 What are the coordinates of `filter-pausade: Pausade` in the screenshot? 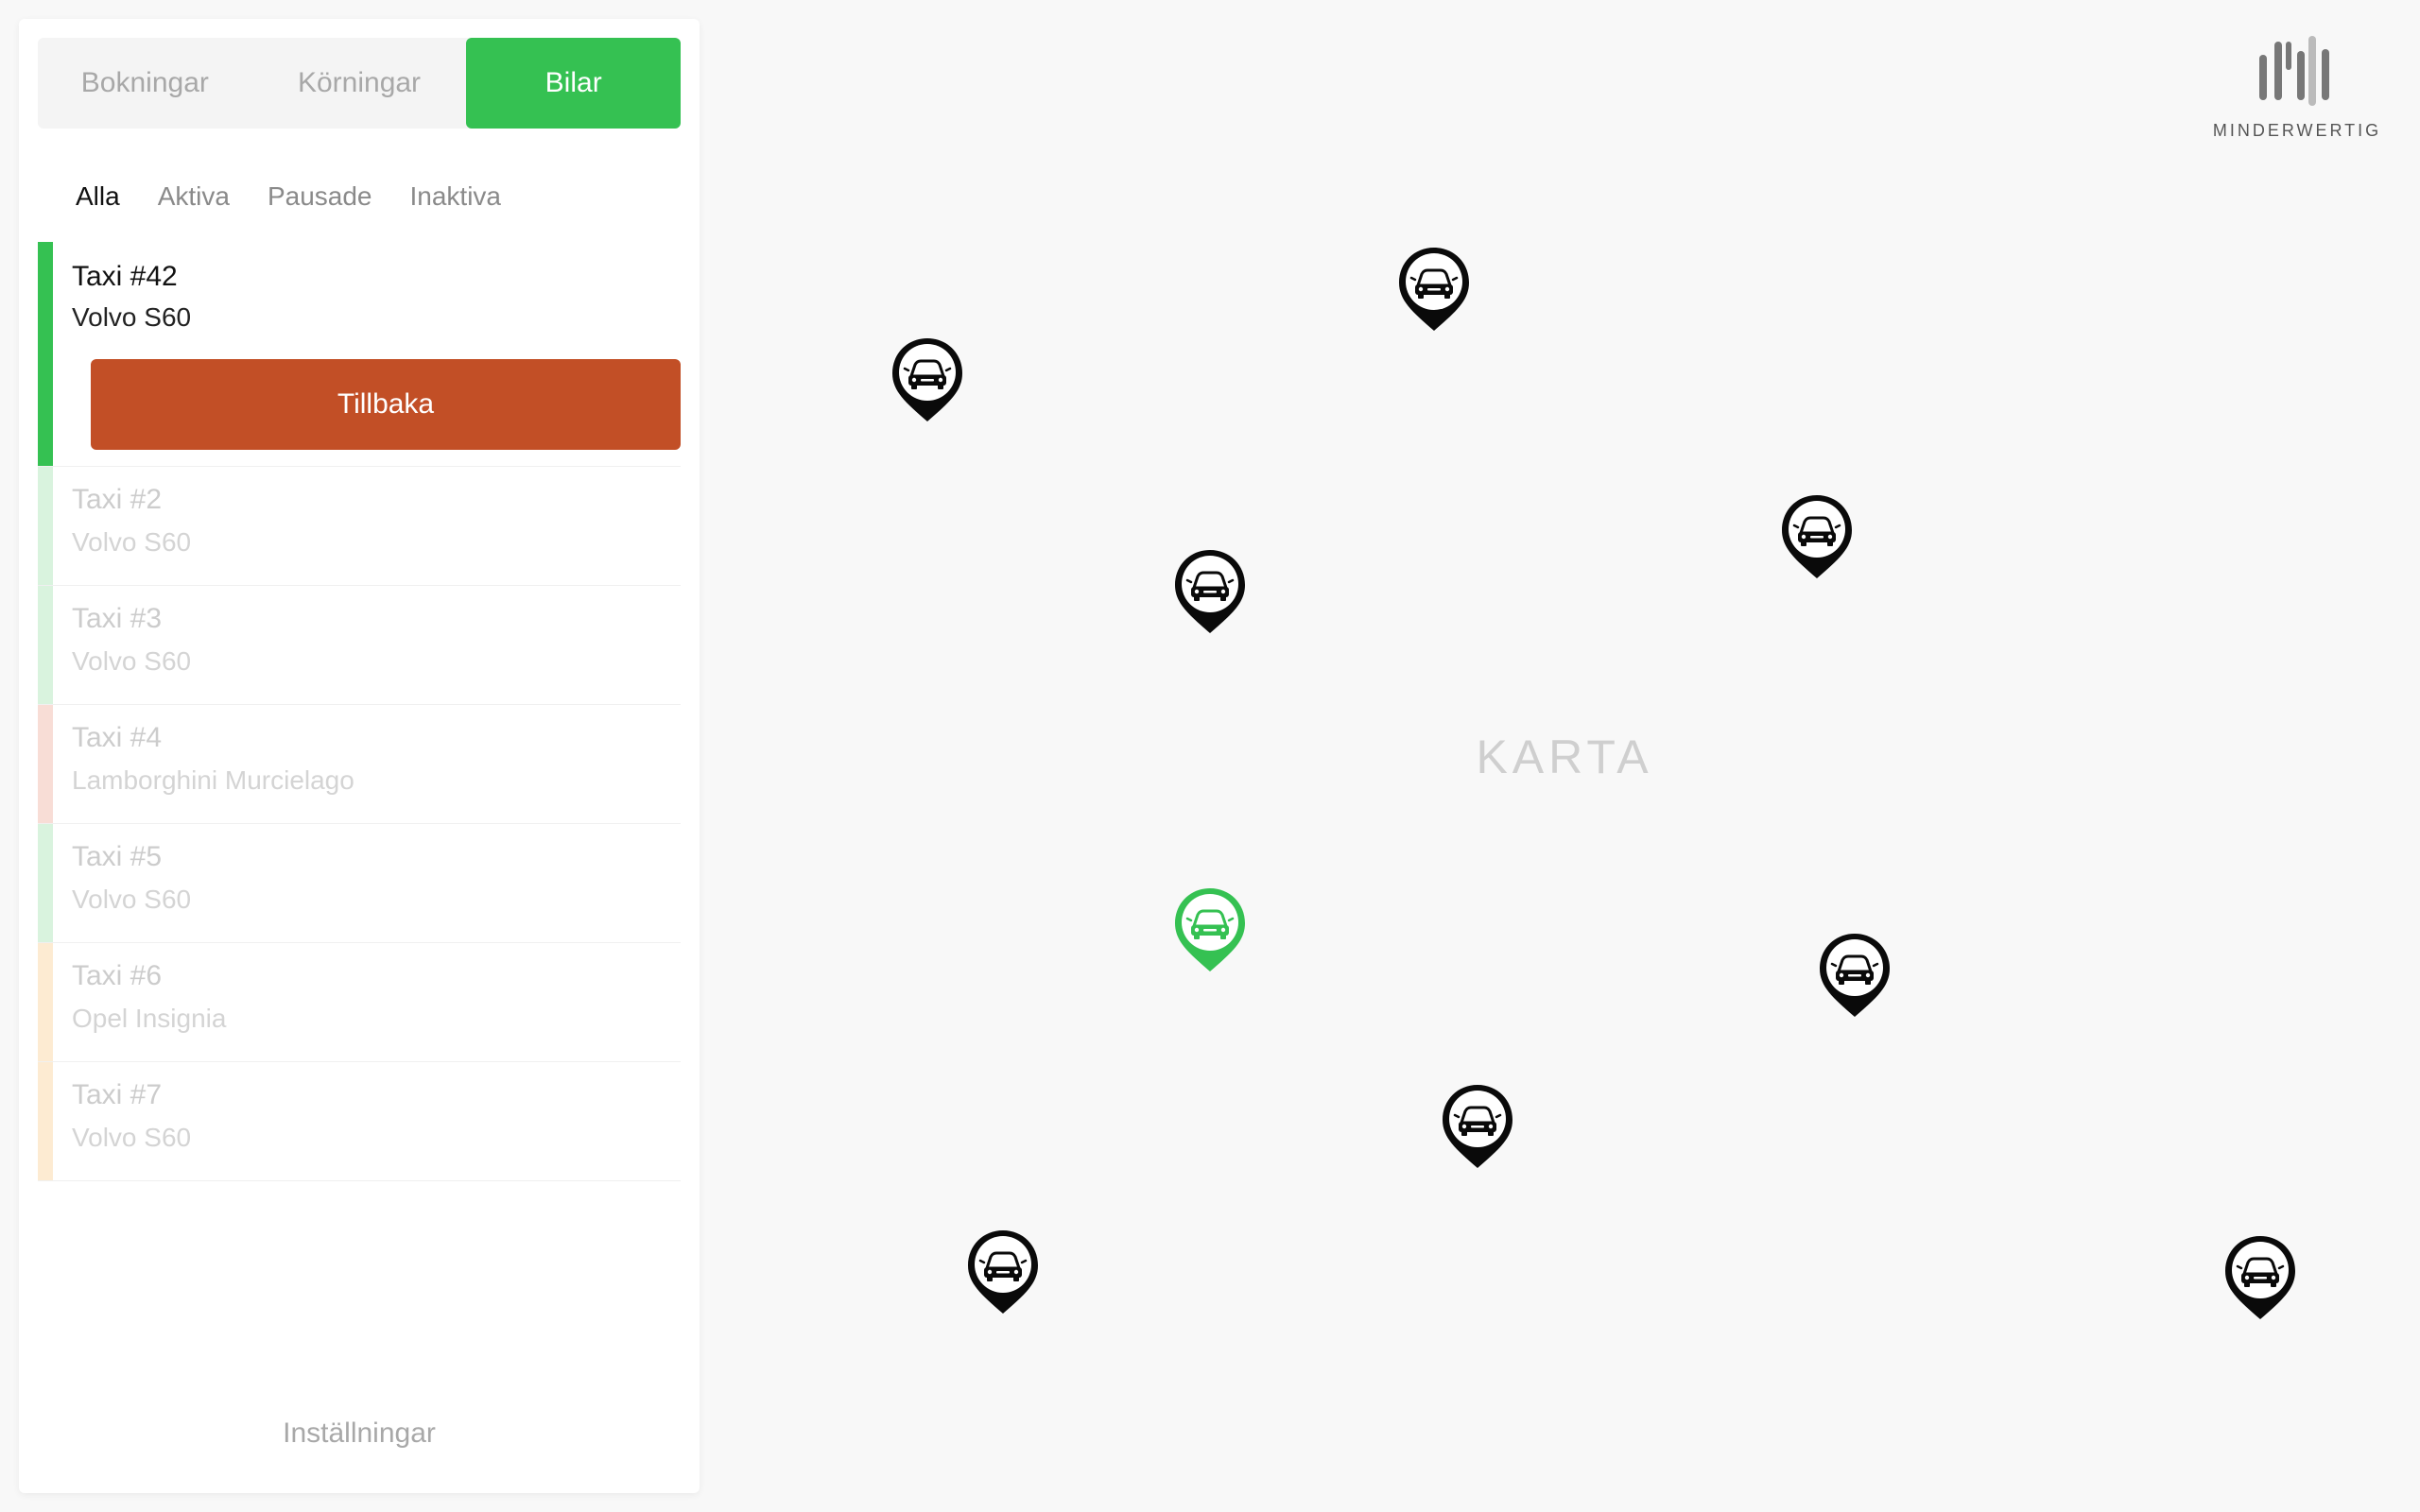 It's located at (320, 196).